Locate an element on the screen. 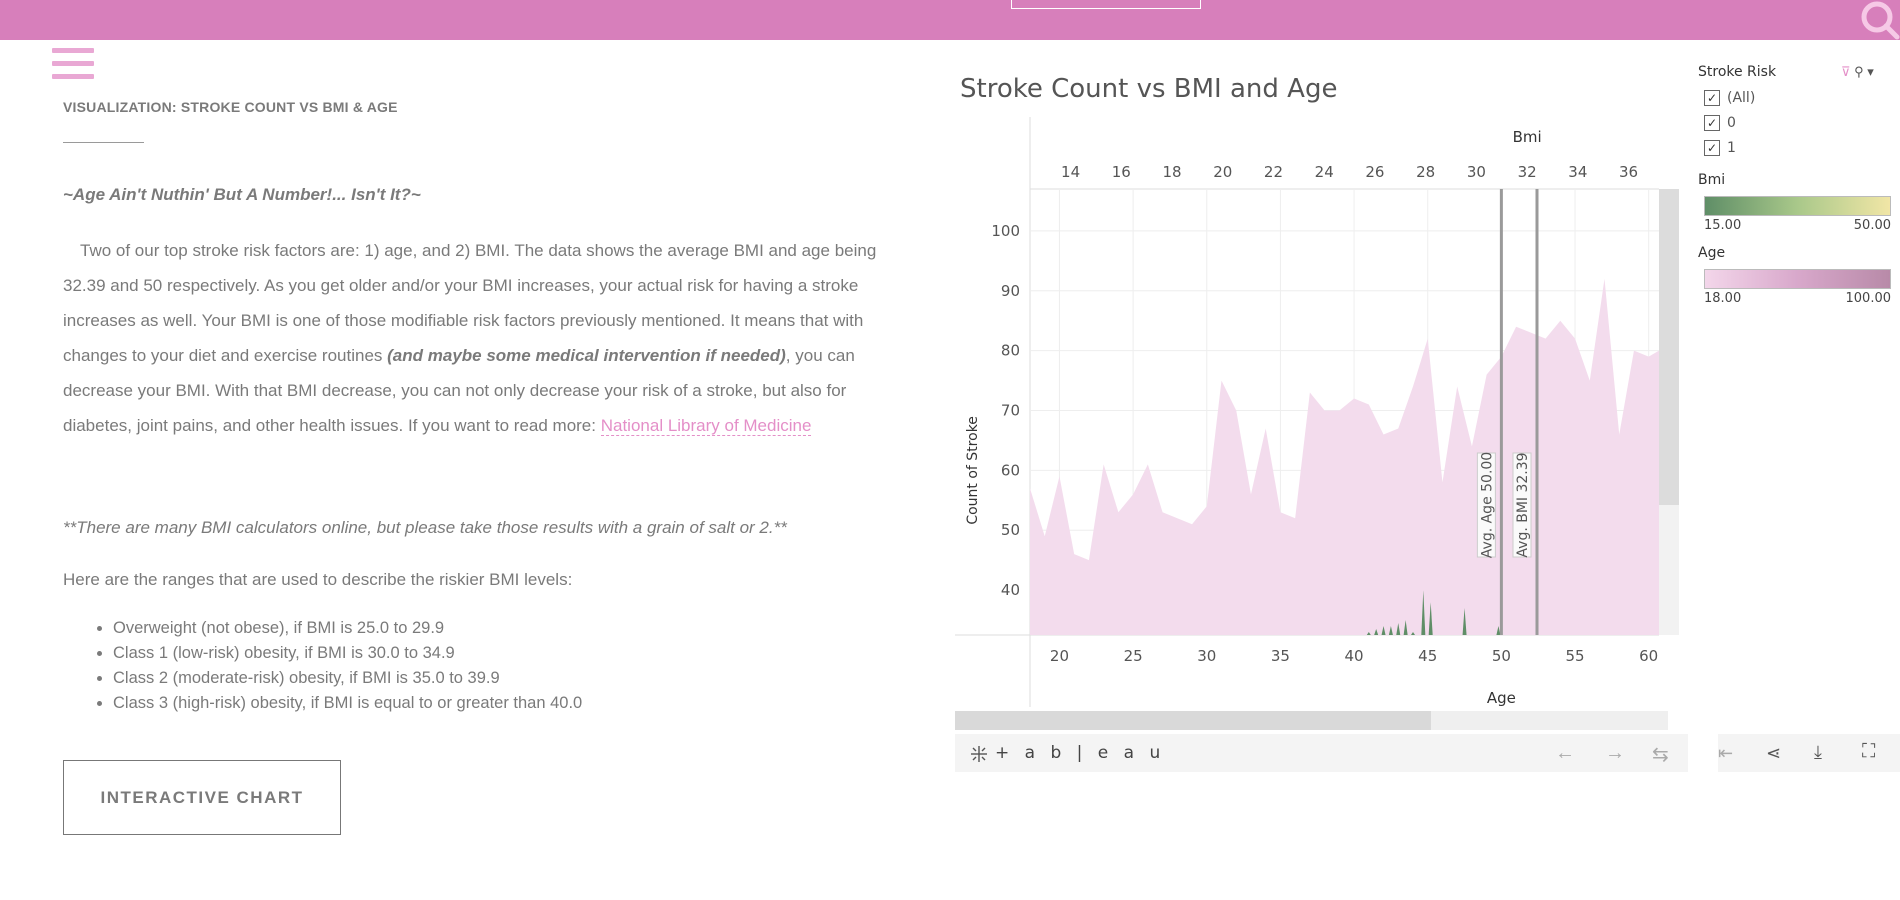 Image resolution: width=1900 pixels, height=900 pixels. y-tick-label: 100 is located at coordinates (1005, 231).